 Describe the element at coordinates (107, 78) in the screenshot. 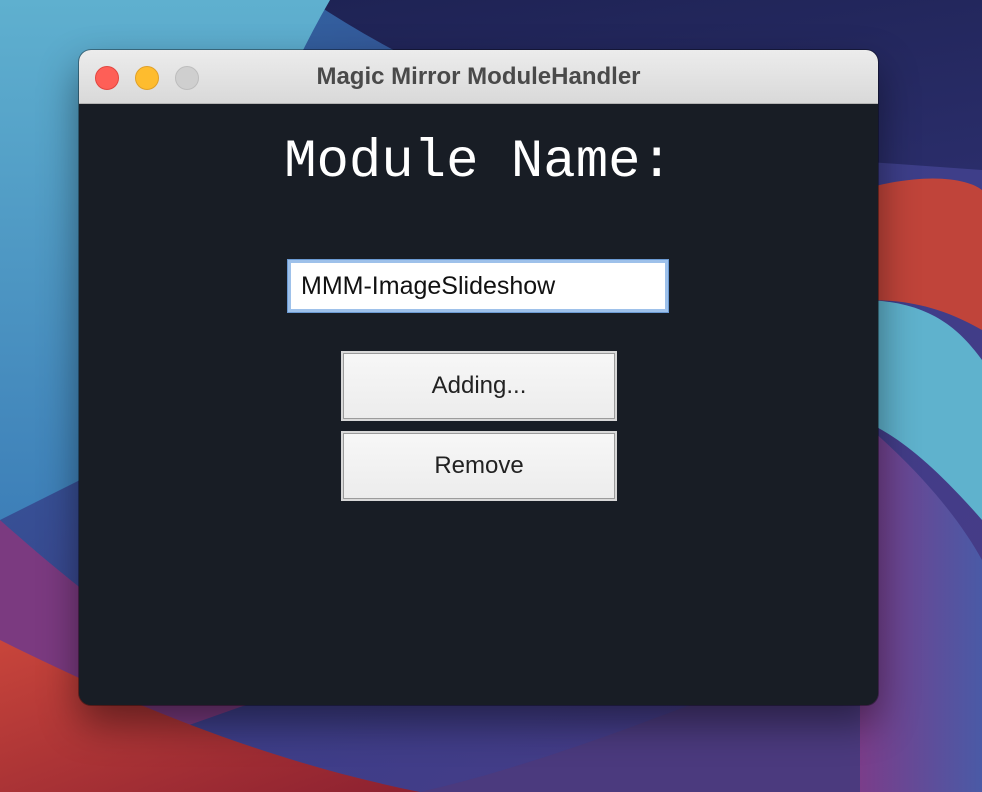

I see `close-window-button` at that location.